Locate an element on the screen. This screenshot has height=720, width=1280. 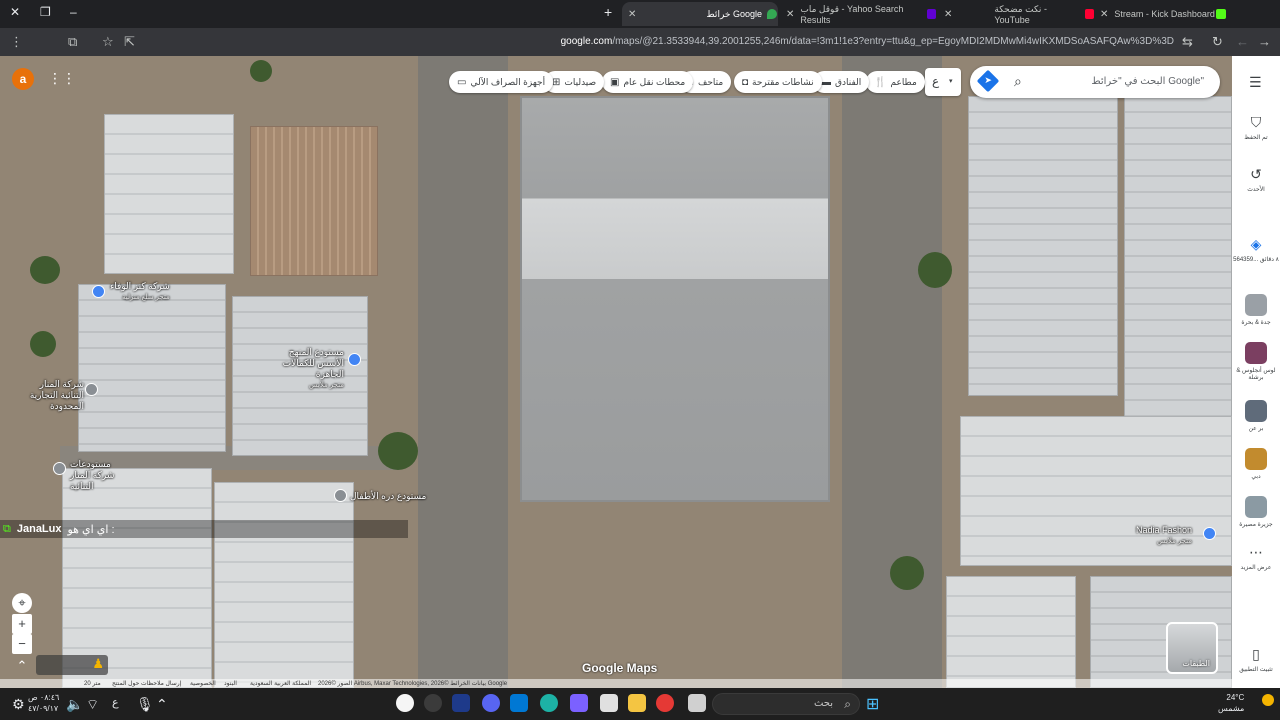
chip-transit: ▣ محطات نقل عام is located at coordinates (648, 82).